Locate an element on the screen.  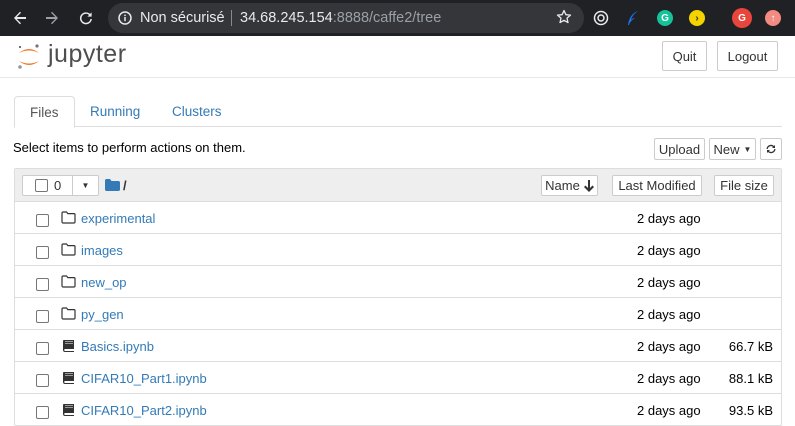
sort-name-button: Name is located at coordinates (569, 185).